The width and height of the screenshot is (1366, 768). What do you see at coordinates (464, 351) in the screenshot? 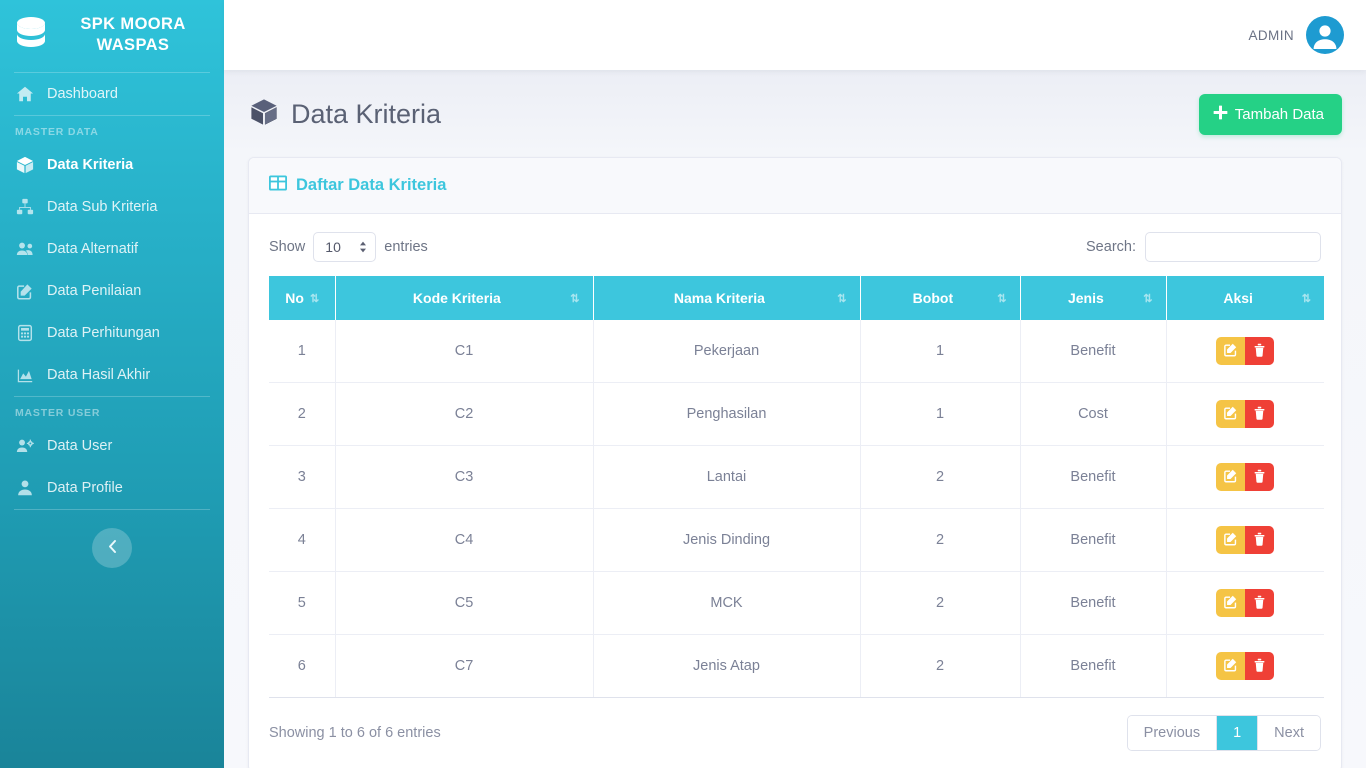
I see `cell-kode: C1` at bounding box center [464, 351].